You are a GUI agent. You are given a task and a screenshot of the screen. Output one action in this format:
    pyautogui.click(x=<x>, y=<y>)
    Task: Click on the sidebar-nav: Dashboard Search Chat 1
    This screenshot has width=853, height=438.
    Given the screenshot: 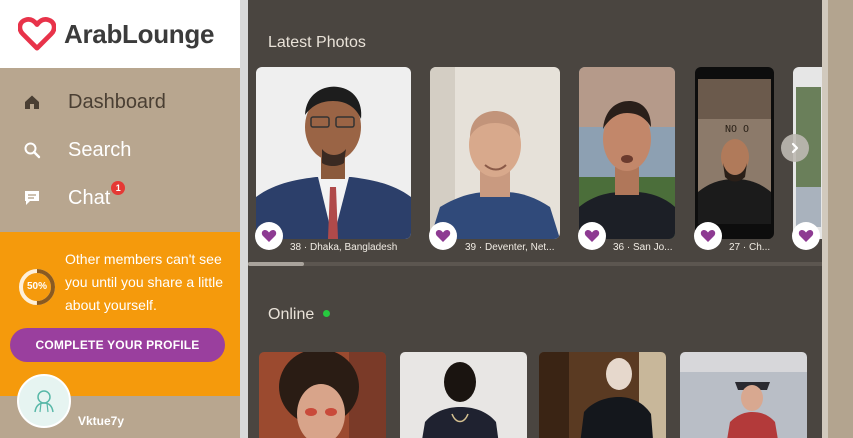 What is the action you would take?
    pyautogui.click(x=120, y=145)
    